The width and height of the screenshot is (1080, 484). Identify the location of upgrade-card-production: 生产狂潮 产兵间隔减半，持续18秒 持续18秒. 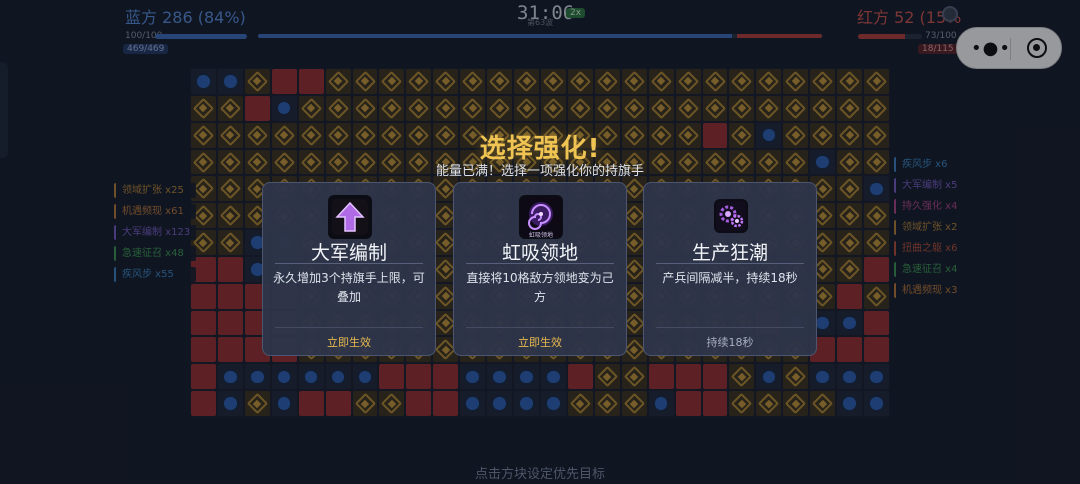
(730, 269).